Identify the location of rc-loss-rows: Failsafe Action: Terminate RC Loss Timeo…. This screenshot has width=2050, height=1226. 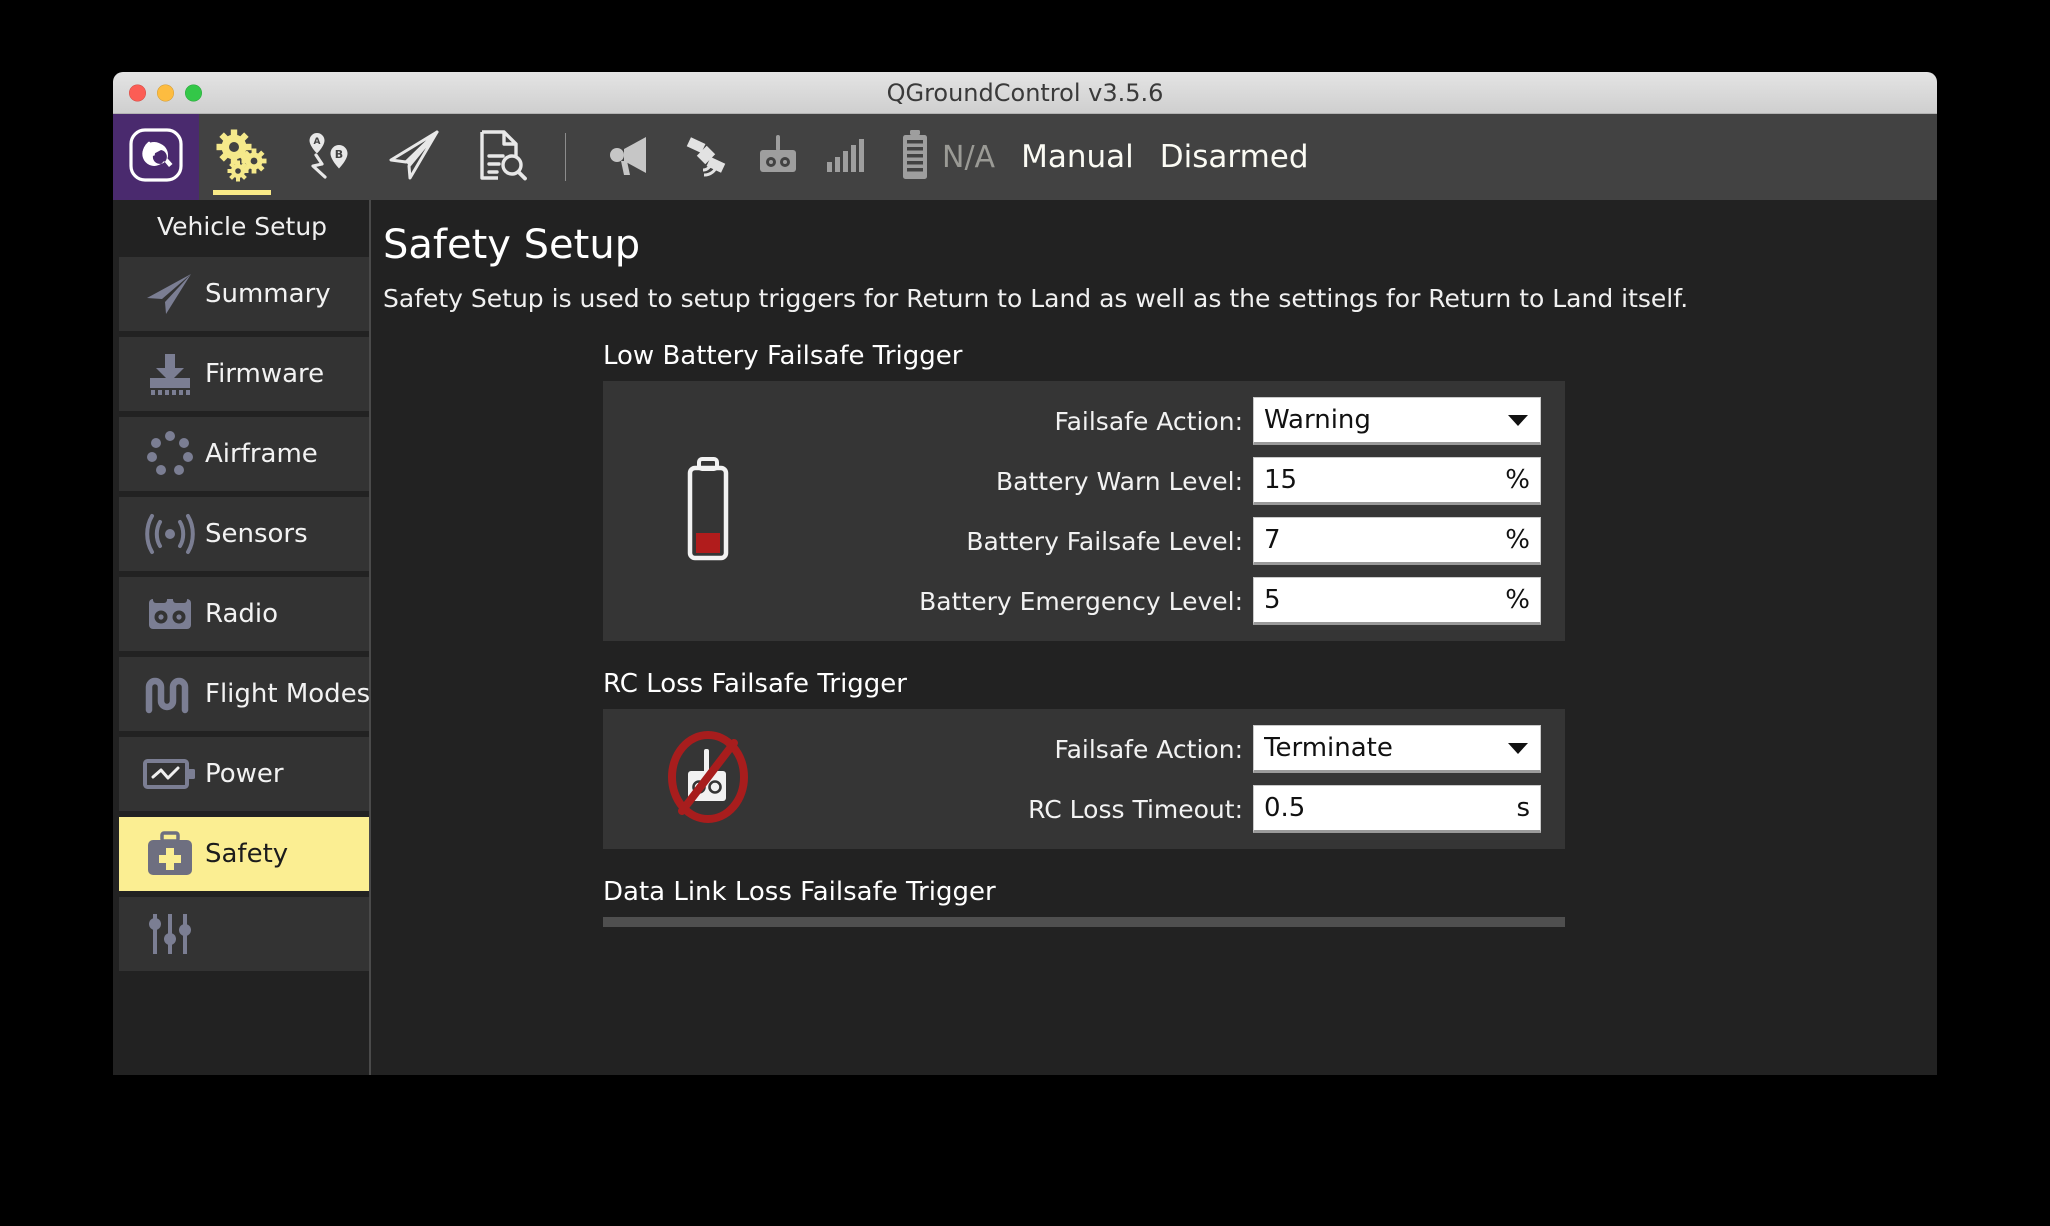
(1189, 779).